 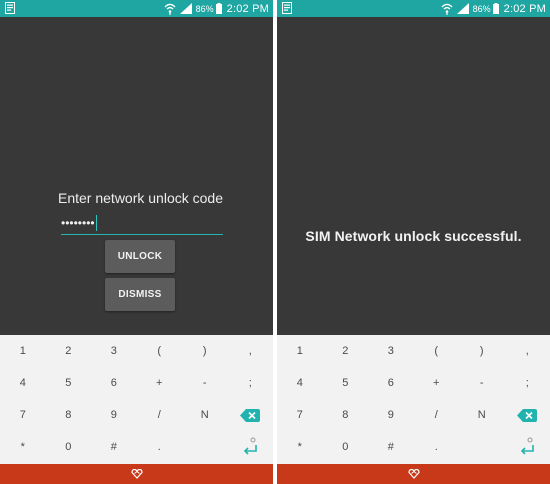 What do you see at coordinates (140, 198) in the screenshot?
I see `unlock-prompt: Enter network unlock code` at bounding box center [140, 198].